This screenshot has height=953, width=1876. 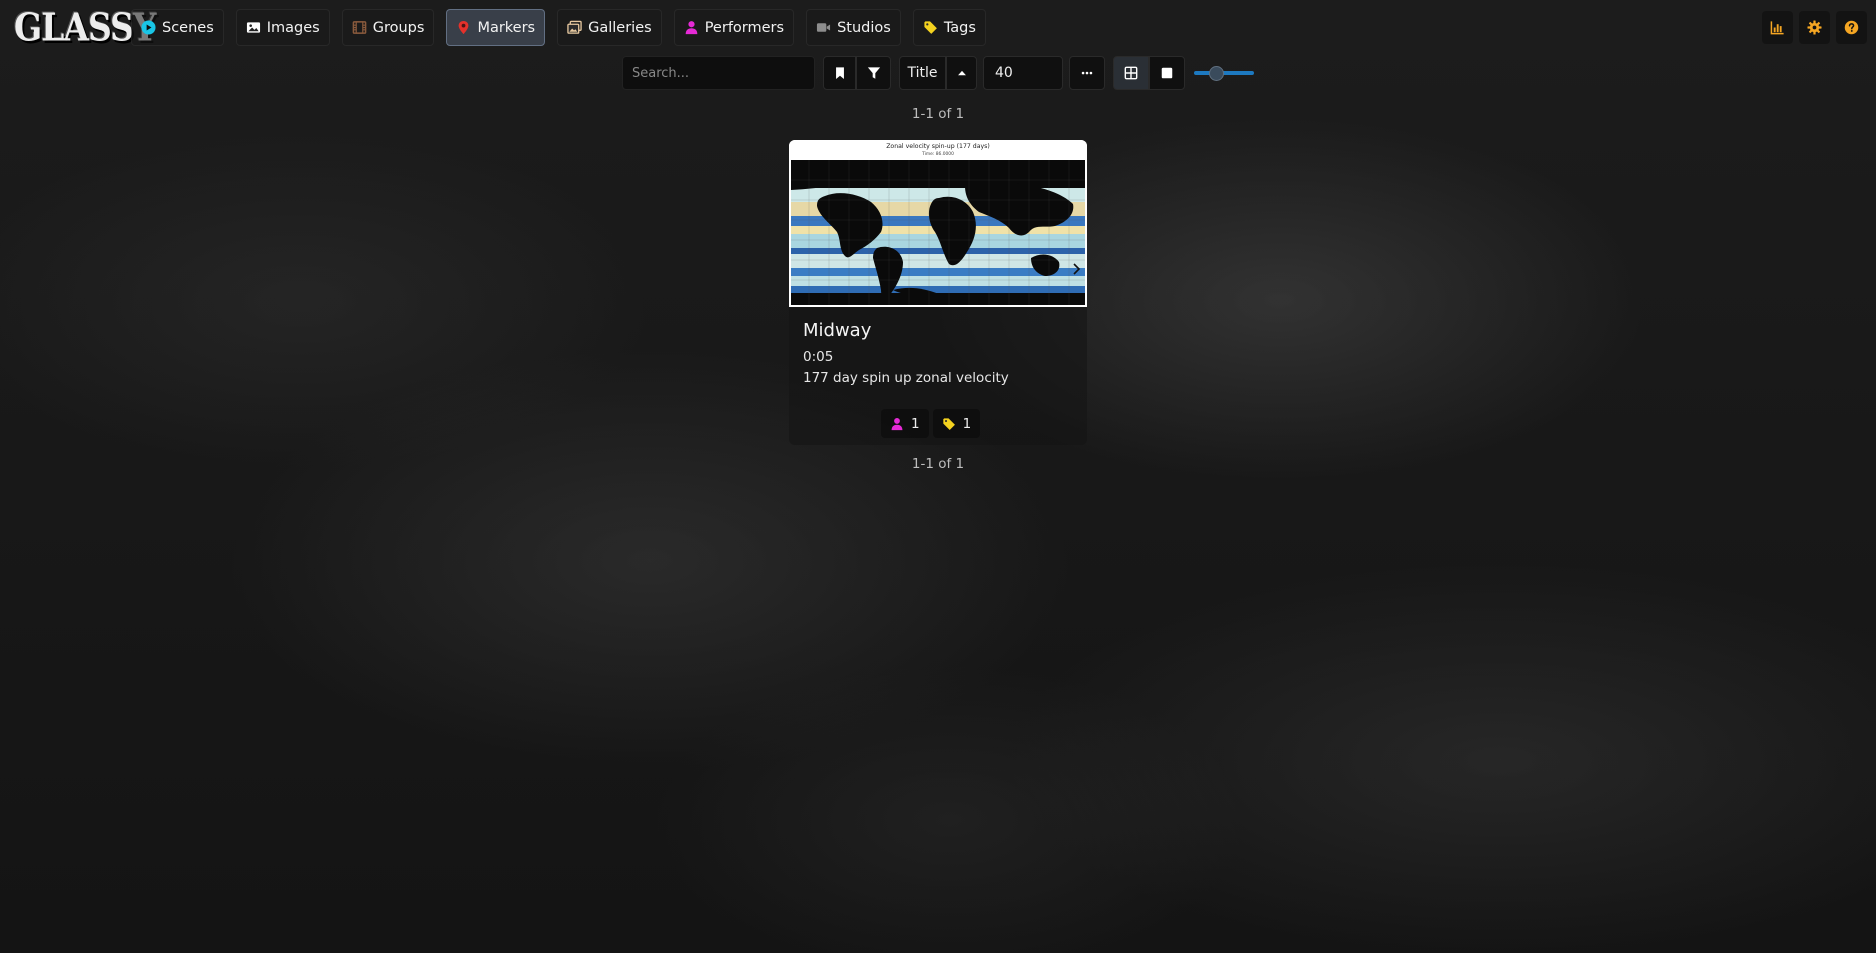 What do you see at coordinates (906, 378) in the screenshot?
I see `marker-description: 177 day spin up zonal velocity` at bounding box center [906, 378].